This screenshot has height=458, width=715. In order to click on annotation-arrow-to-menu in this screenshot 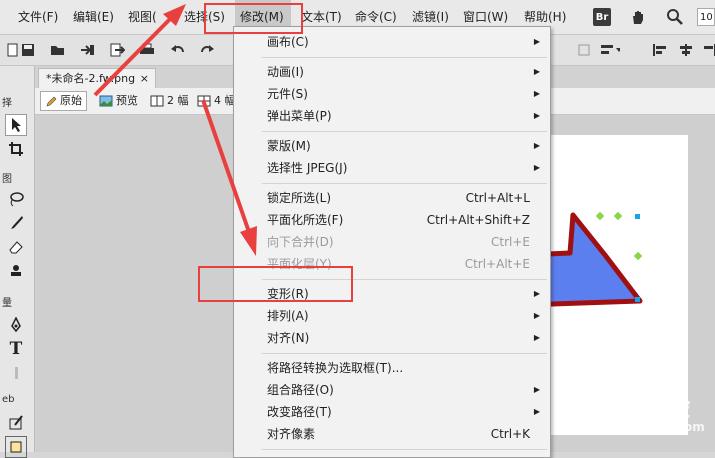, I will do `click(139, 50)`.